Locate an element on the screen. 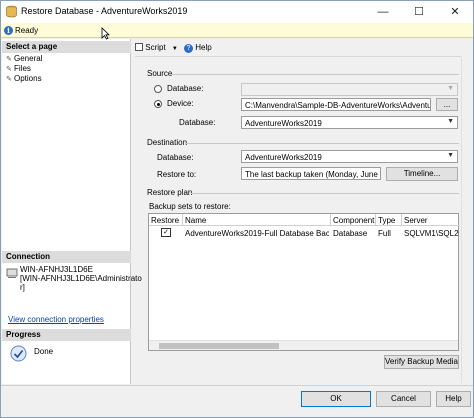 This screenshot has width=474, height=418. database-source-radio is located at coordinates (158, 89).